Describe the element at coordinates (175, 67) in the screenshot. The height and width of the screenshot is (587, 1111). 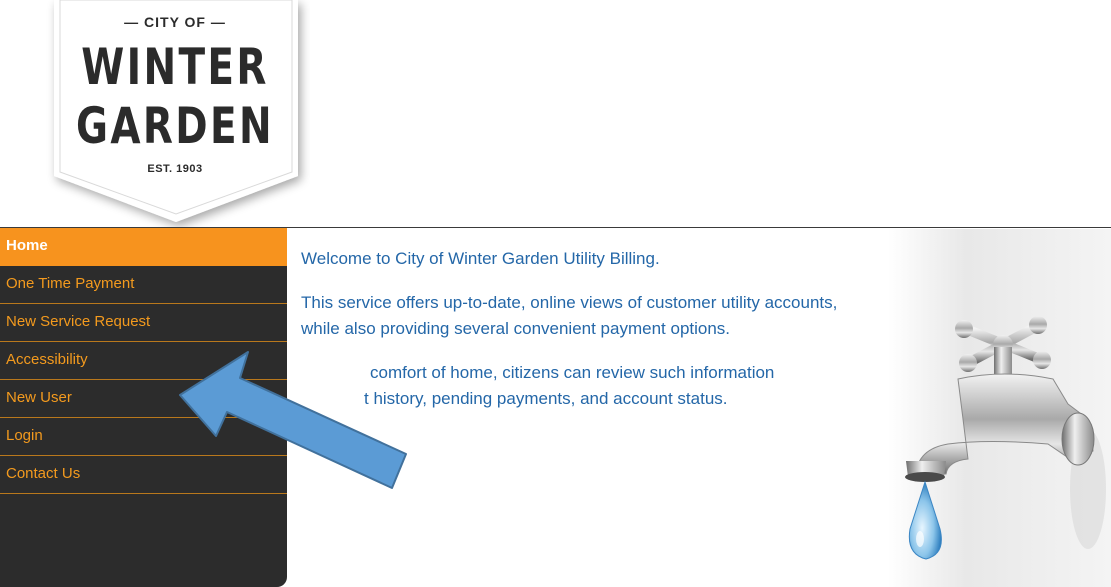
I see `logo-winter: WINTER` at that location.